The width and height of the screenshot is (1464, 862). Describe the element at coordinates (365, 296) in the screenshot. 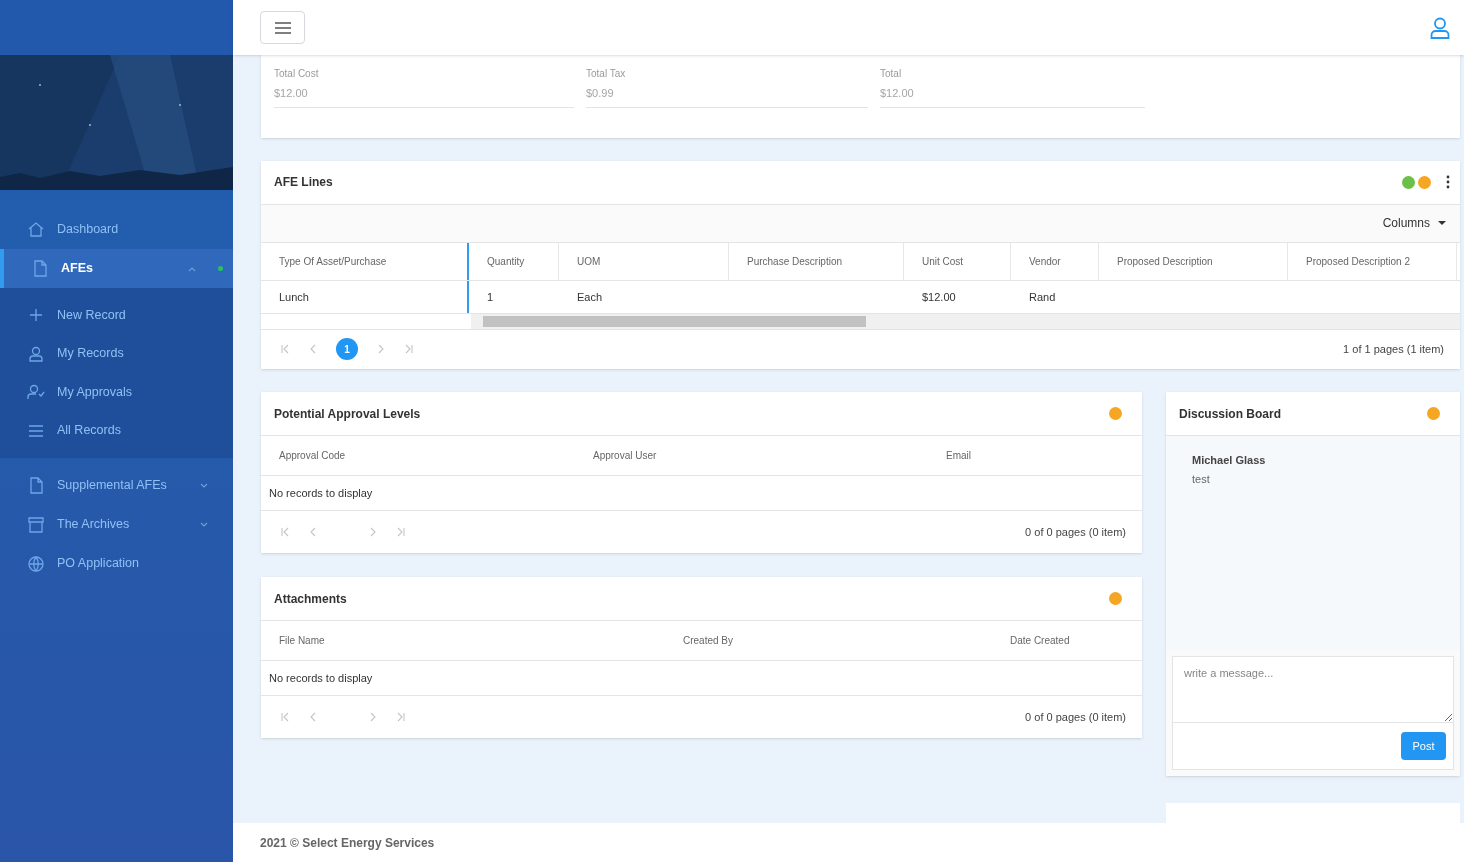

I see `table-cell: Lunch` at that location.